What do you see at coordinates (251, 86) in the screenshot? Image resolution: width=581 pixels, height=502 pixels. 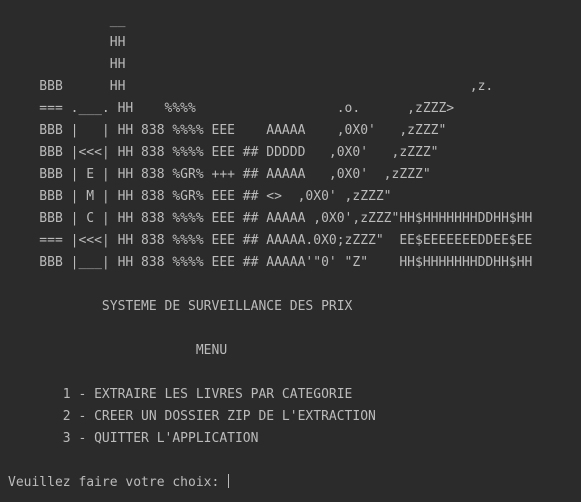 I see `ascii-logo-line: BBB HH ,z.` at bounding box center [251, 86].